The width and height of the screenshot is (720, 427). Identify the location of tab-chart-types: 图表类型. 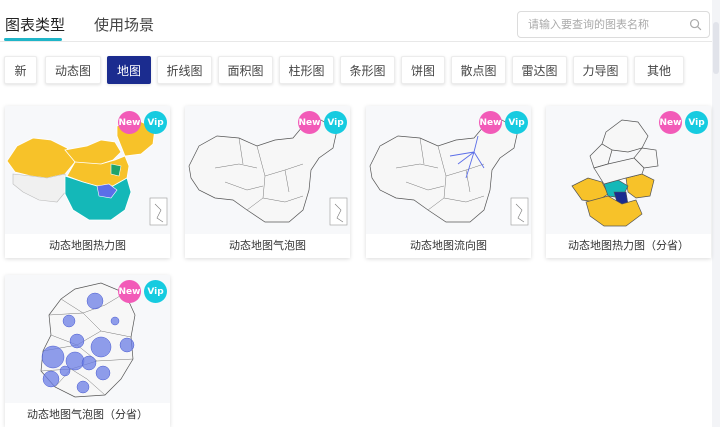
(35, 24).